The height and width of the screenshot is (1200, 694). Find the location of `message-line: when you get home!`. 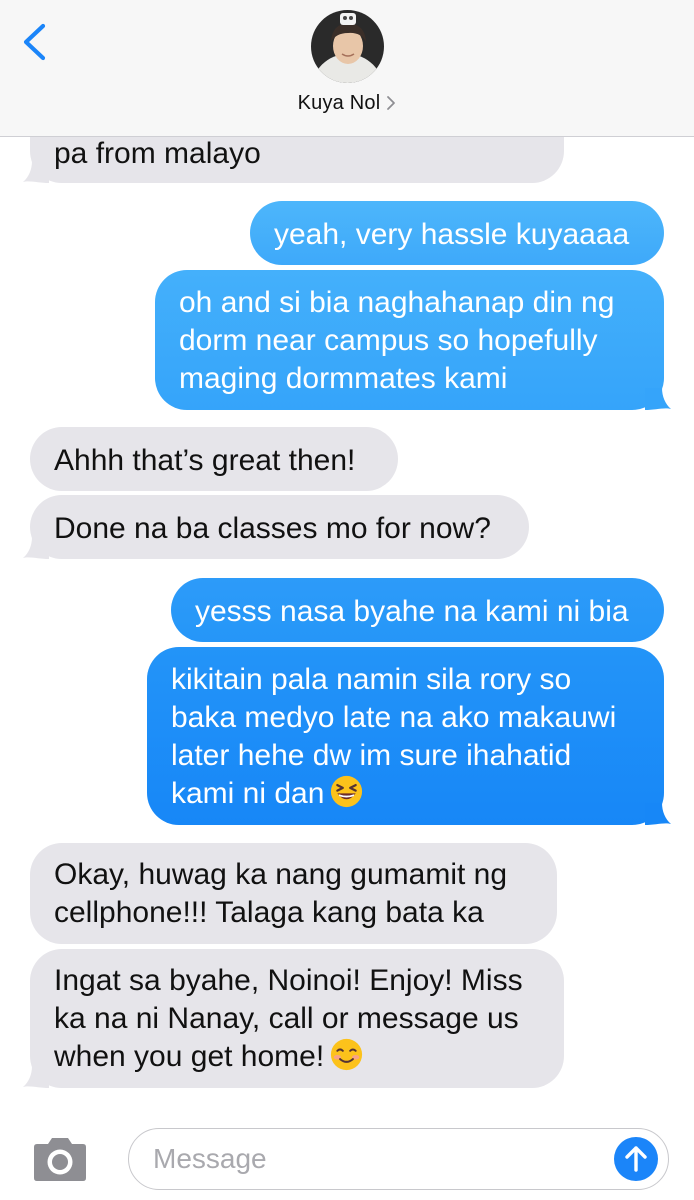

message-line: when you get home! is located at coordinates (189, 1056).